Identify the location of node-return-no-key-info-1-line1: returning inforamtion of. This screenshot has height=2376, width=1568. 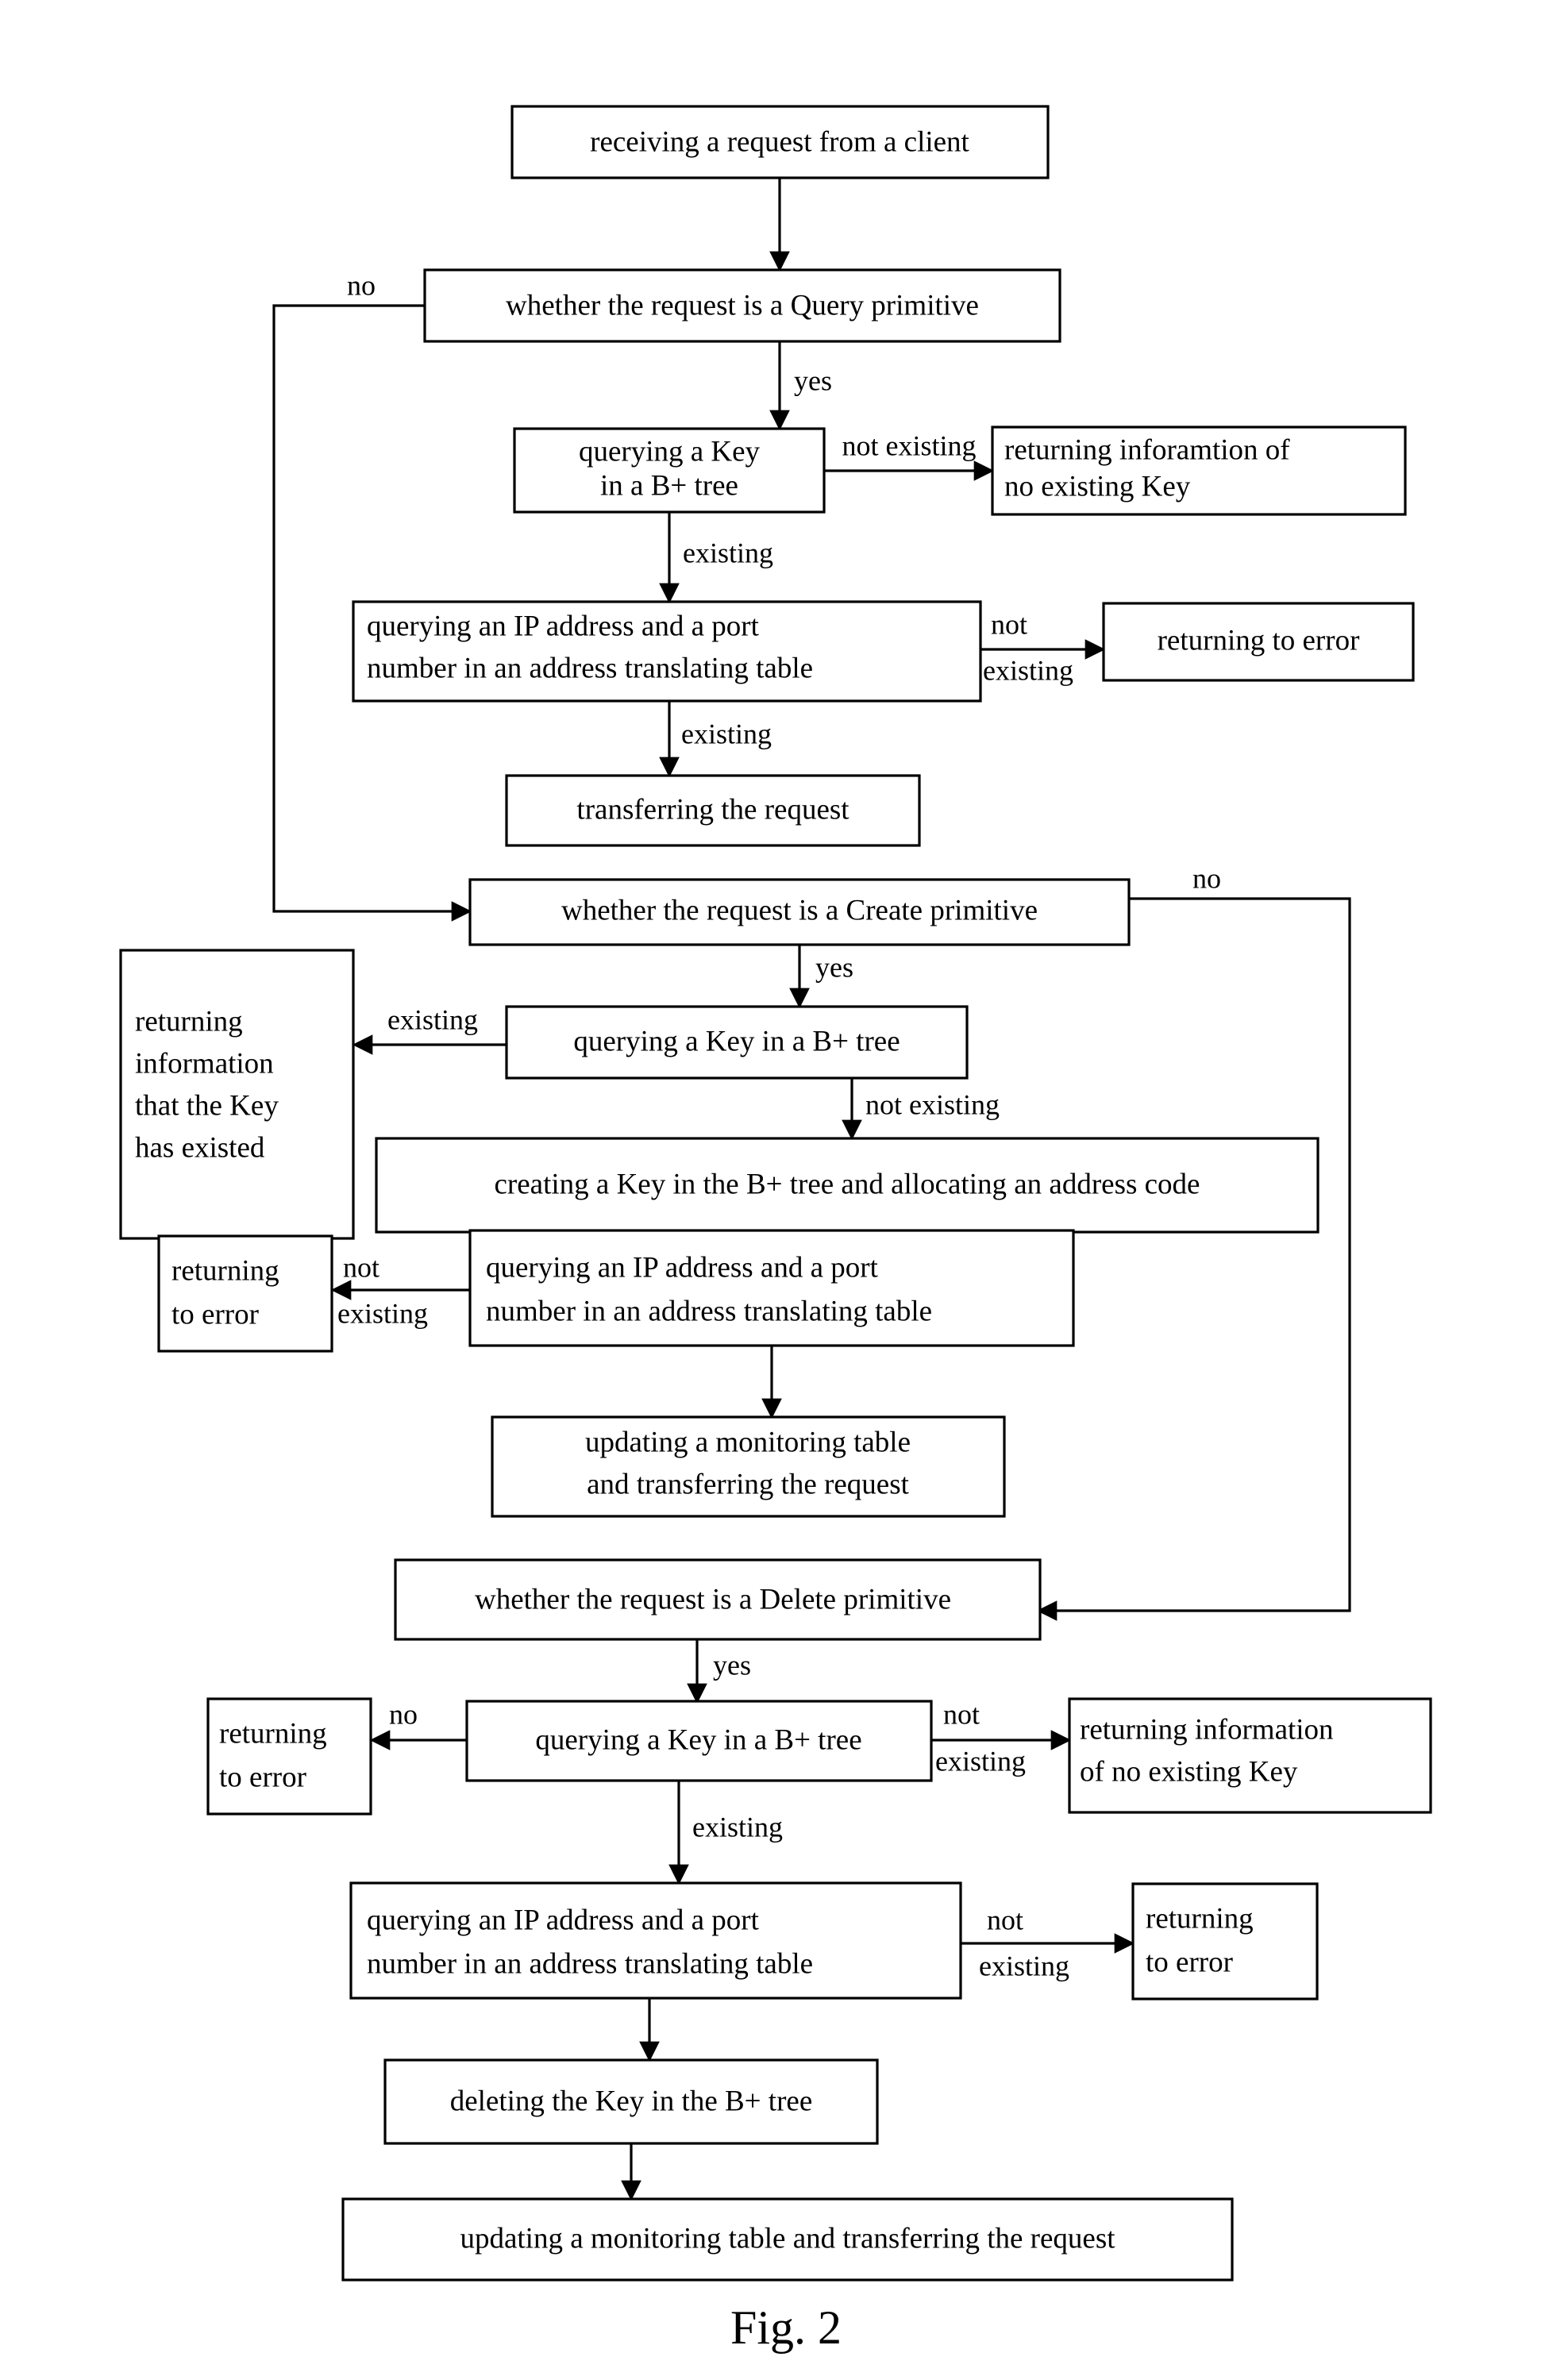
(1147, 449).